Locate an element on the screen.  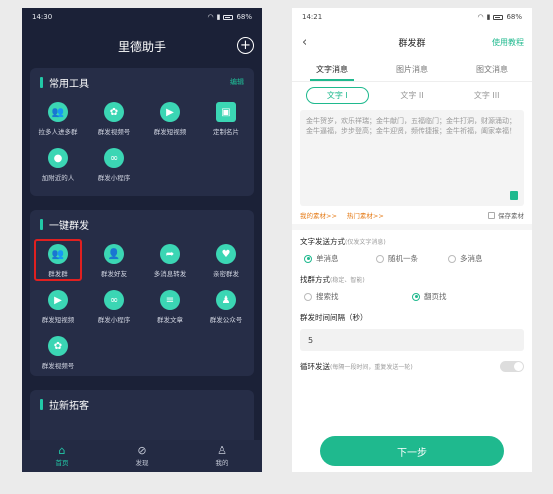
app-title: 里德助手 is located at coordinates (141, 46).